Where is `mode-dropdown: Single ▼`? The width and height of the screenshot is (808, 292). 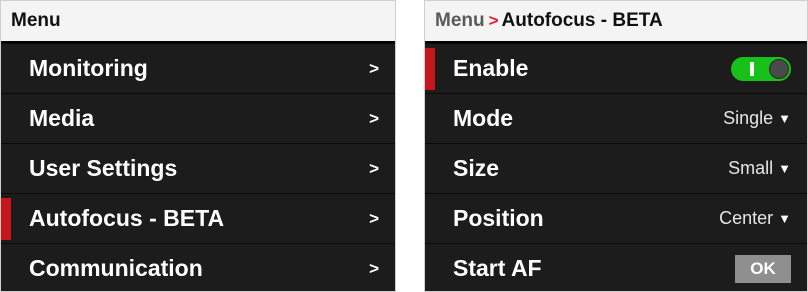 mode-dropdown: Single ▼ is located at coordinates (757, 118).